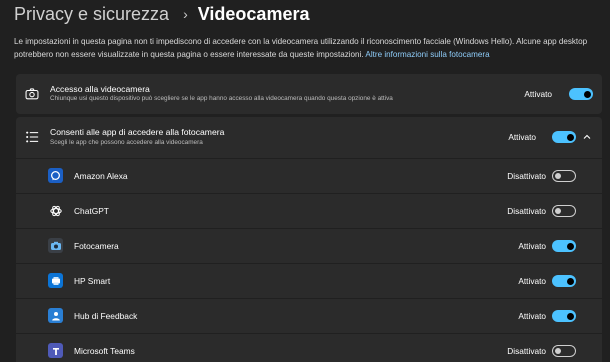 This screenshot has width=610, height=362. What do you see at coordinates (427, 54) in the screenshot?
I see `learn-more-link: Altre informazioni sulla fotocamera` at bounding box center [427, 54].